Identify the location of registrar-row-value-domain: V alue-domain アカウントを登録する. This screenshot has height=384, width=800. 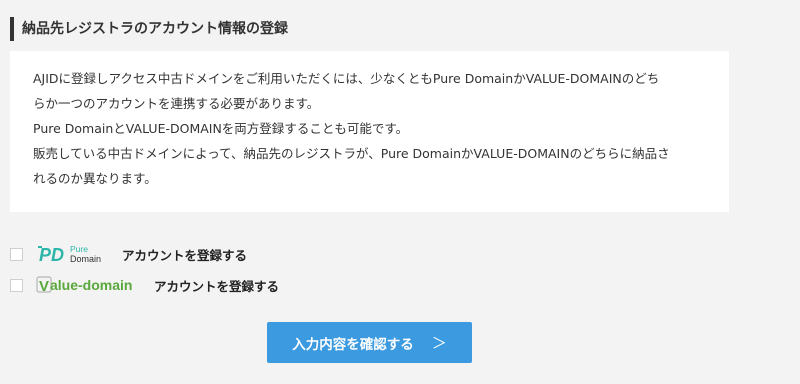
(144, 285).